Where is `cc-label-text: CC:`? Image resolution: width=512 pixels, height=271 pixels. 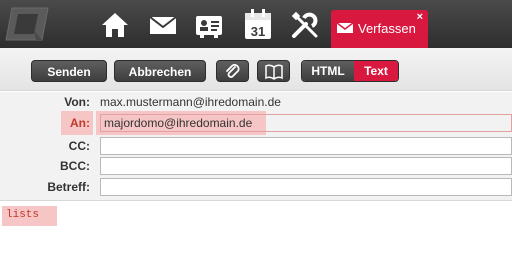 cc-label-text: CC: is located at coordinates (79, 146).